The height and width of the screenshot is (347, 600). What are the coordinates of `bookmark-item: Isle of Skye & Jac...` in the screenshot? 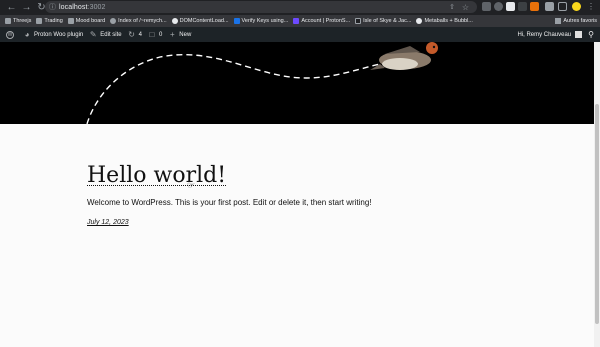 It's located at (383, 21).